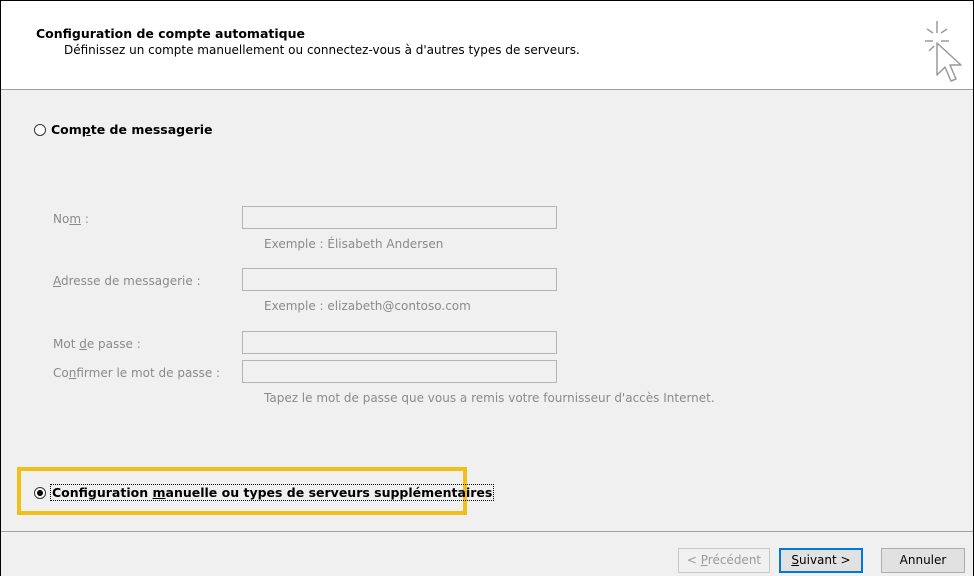 Image resolution: width=974 pixels, height=576 pixels. What do you see at coordinates (399, 217) in the screenshot?
I see `name-field` at bounding box center [399, 217].